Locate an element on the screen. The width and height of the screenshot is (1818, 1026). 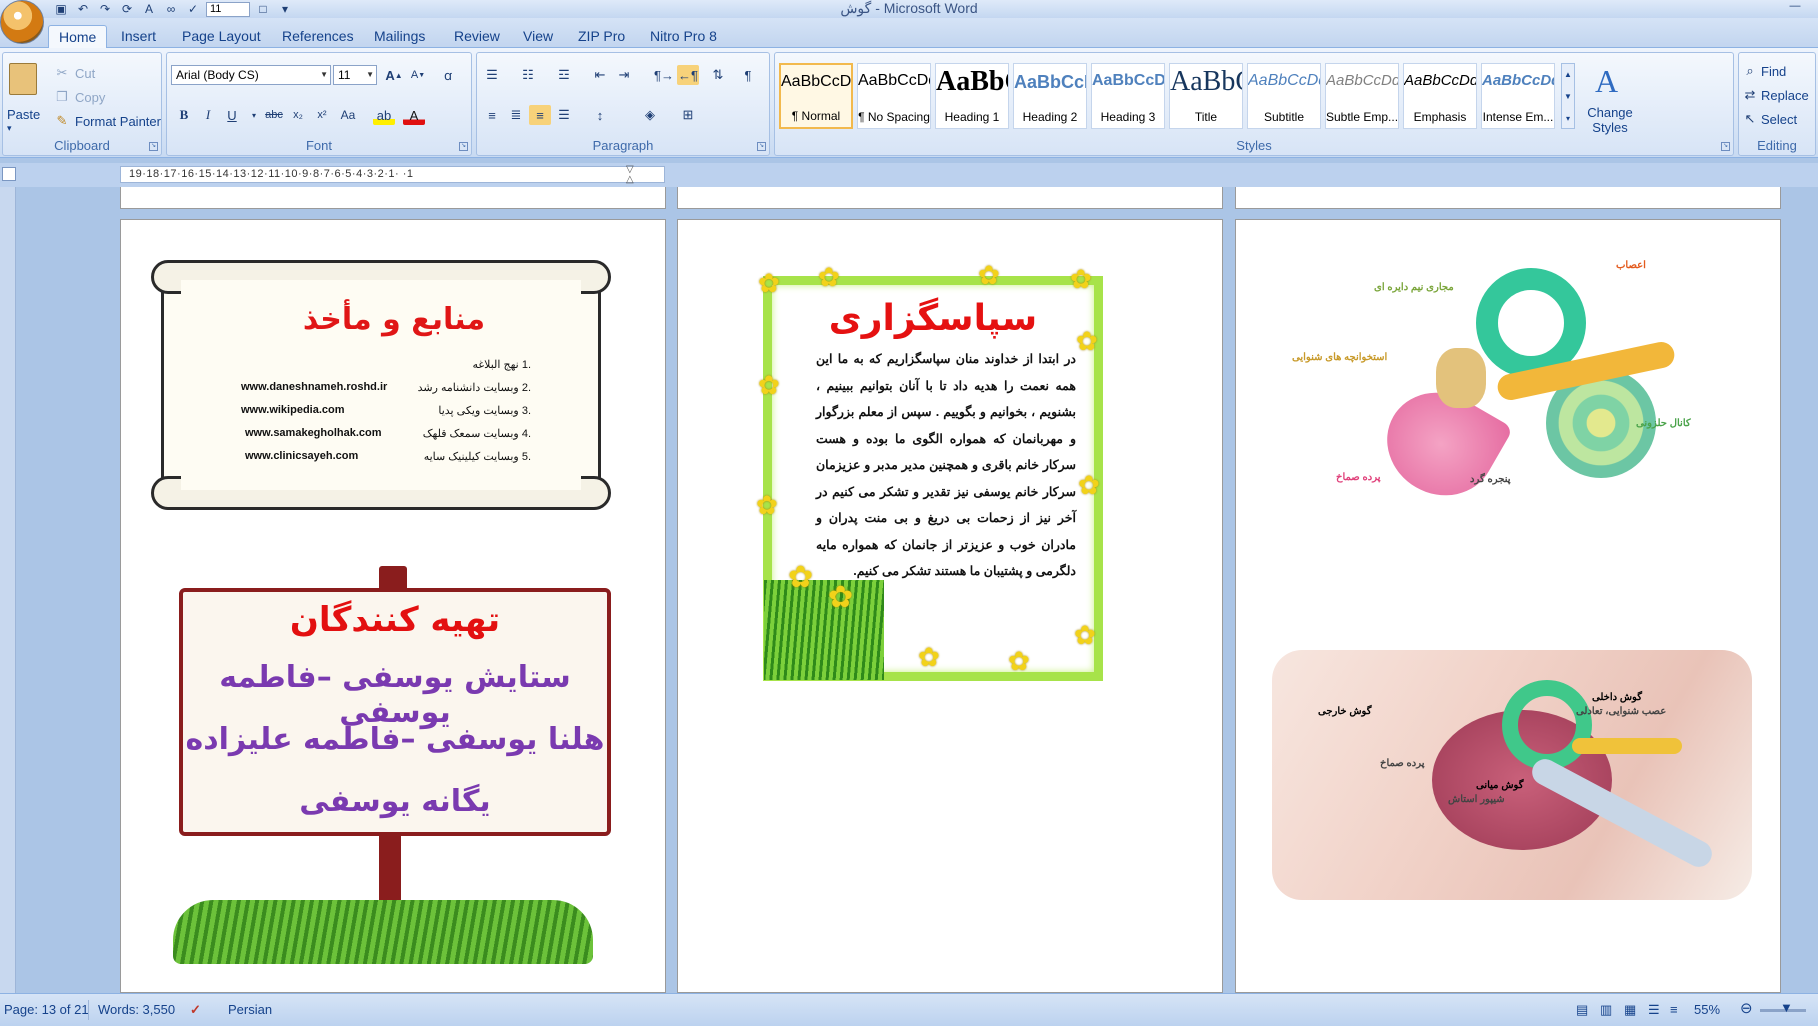
font-name-combo: Arial (Body CS) ▼ is located at coordinates (251, 75).